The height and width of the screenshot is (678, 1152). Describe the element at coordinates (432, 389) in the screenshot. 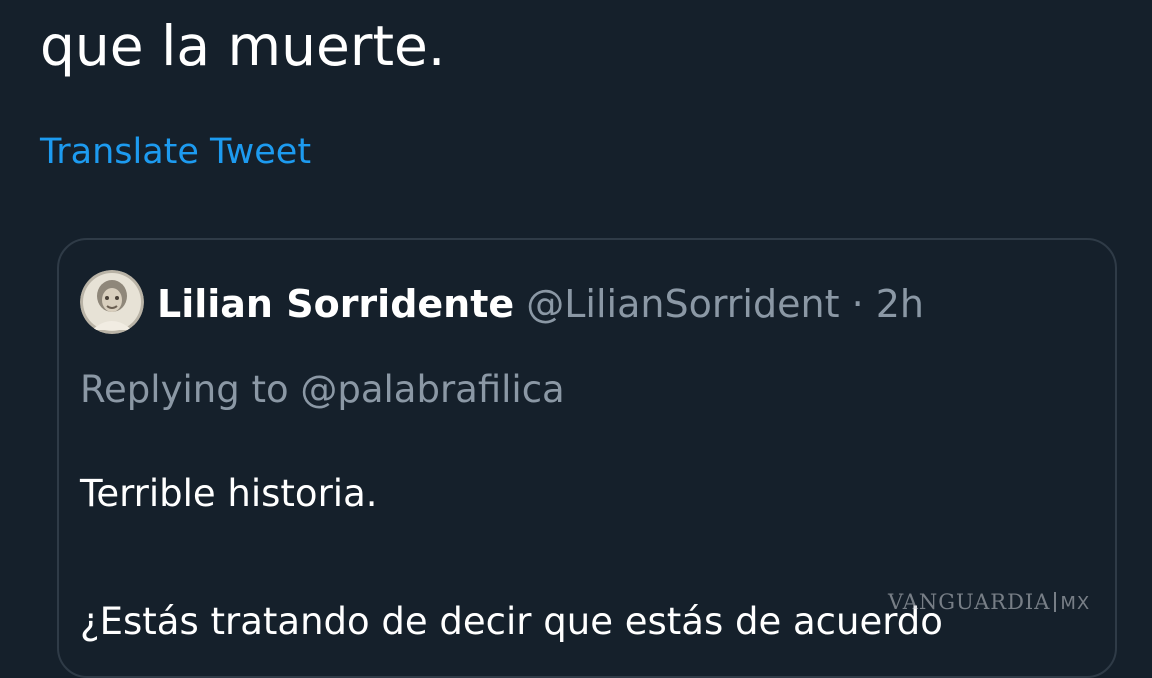

I see `replying-handle-link: @palabrafilica` at that location.